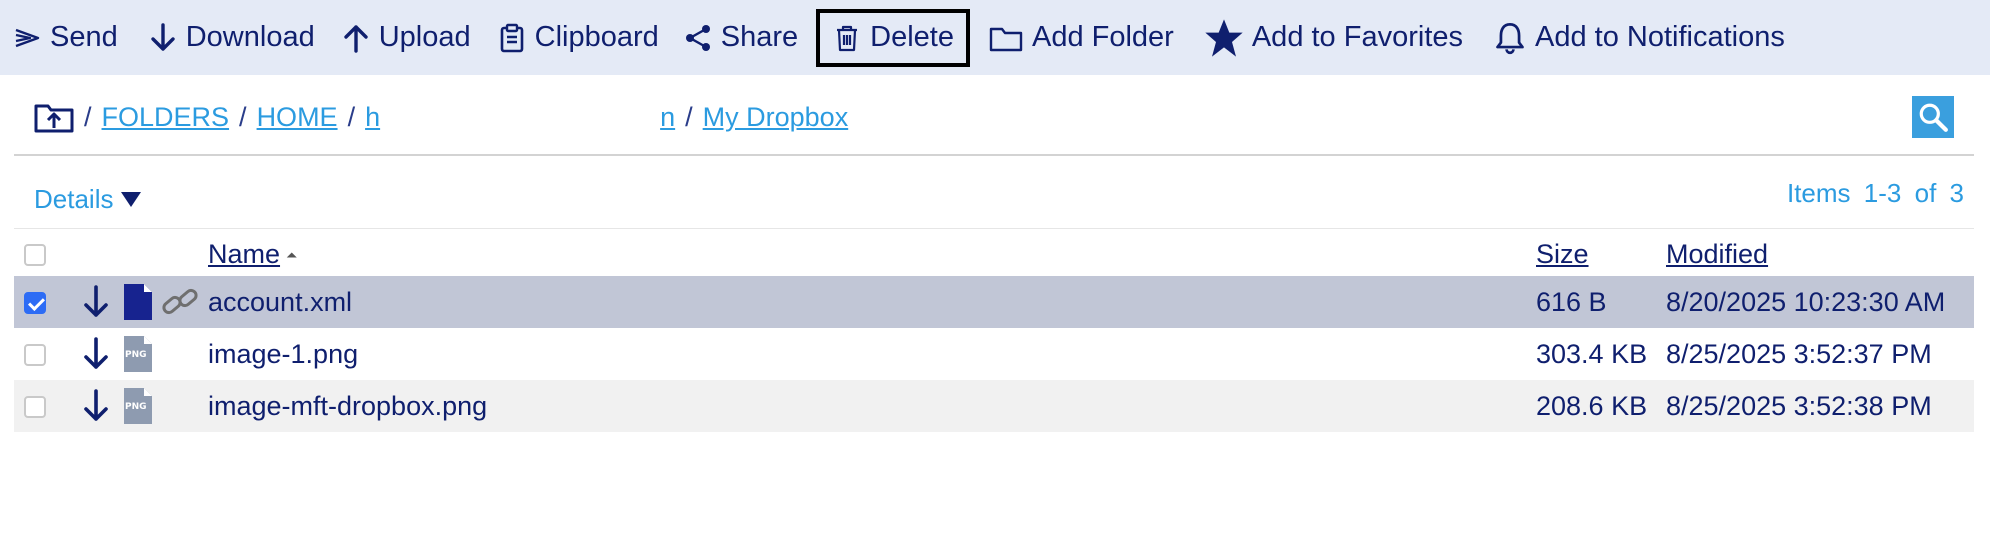  Describe the element at coordinates (372, 117) in the screenshot. I see `breadcrumb-user-folder: h` at that location.